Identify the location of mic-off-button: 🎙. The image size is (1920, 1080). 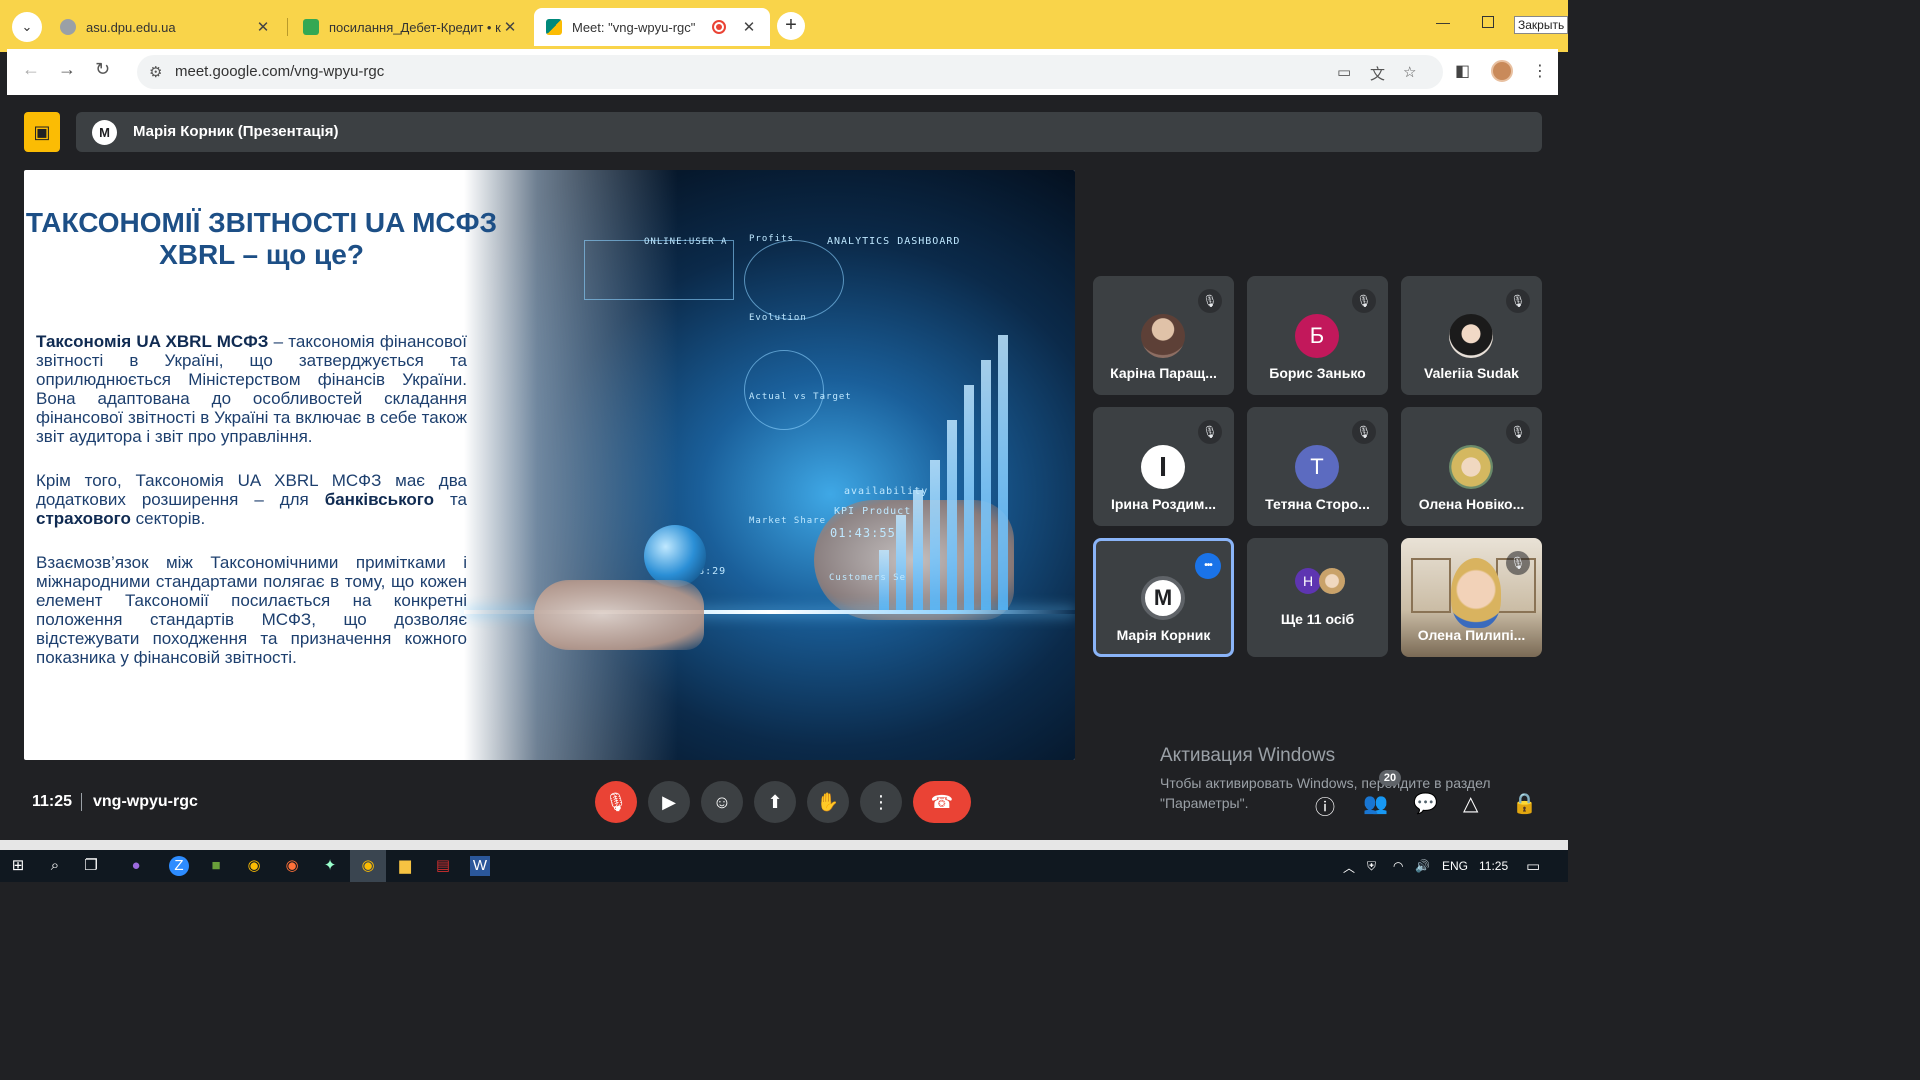
(616, 802).